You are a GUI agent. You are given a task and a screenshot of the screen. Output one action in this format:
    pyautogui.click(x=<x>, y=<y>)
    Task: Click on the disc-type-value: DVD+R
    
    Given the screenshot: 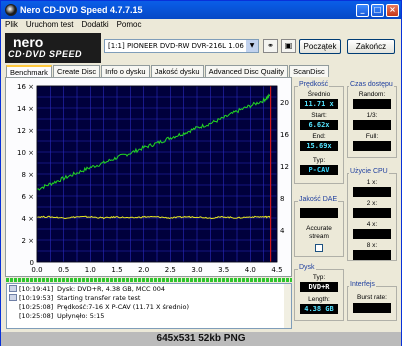 What is the action you would take?
    pyautogui.click(x=319, y=287)
    